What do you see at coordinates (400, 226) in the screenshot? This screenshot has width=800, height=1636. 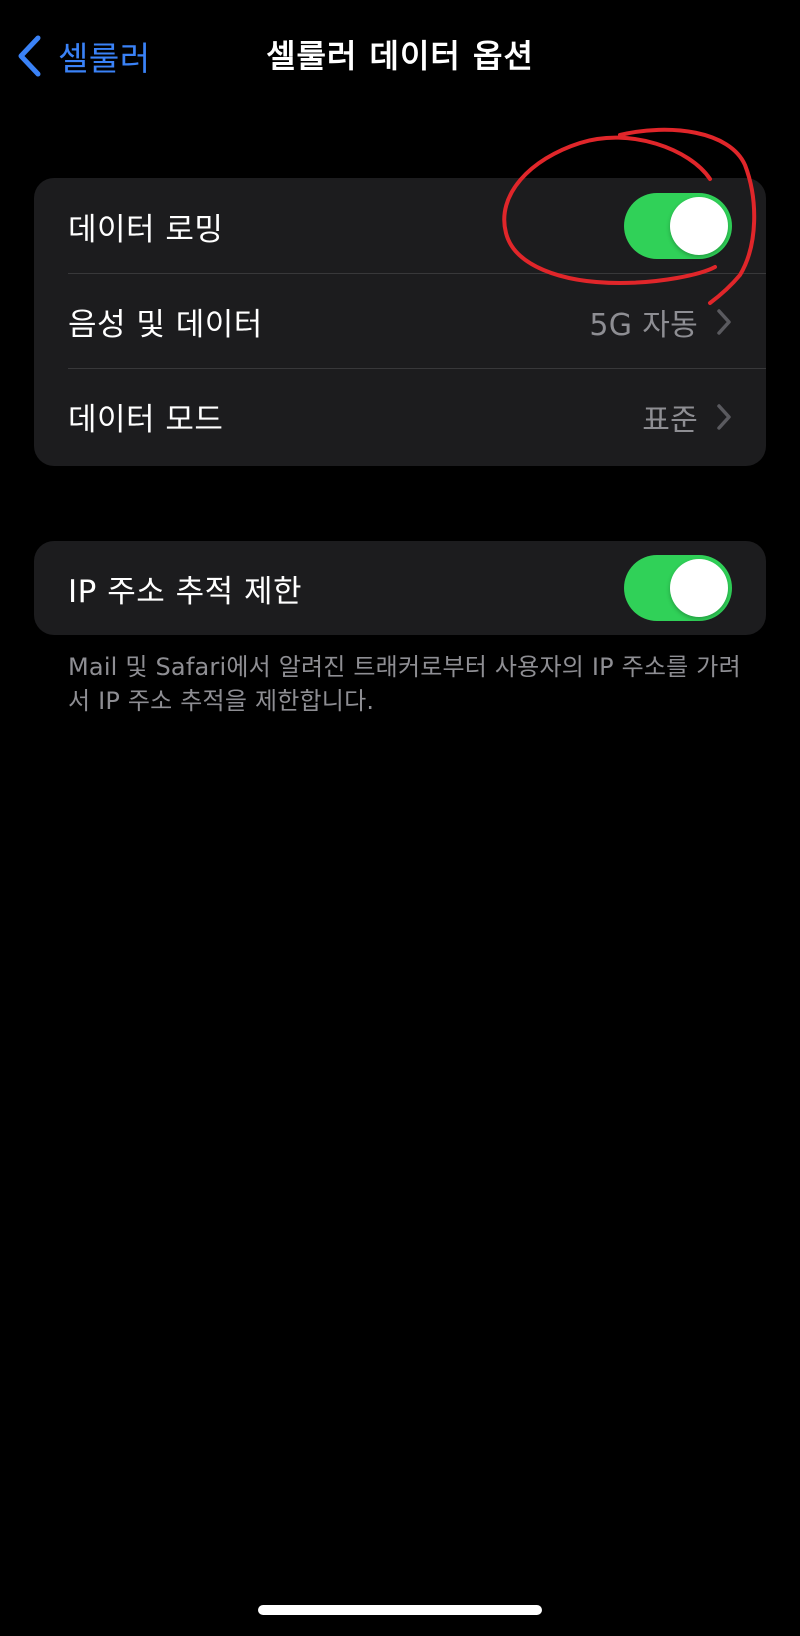 I see `row-data-roaming: 데이터 로밍` at bounding box center [400, 226].